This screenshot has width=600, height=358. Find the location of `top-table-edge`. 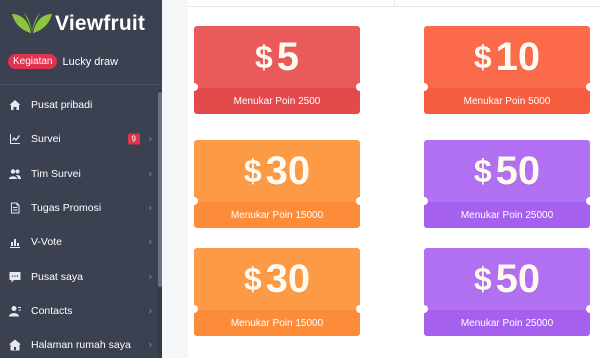

top-table-edge is located at coordinates (394, 3).